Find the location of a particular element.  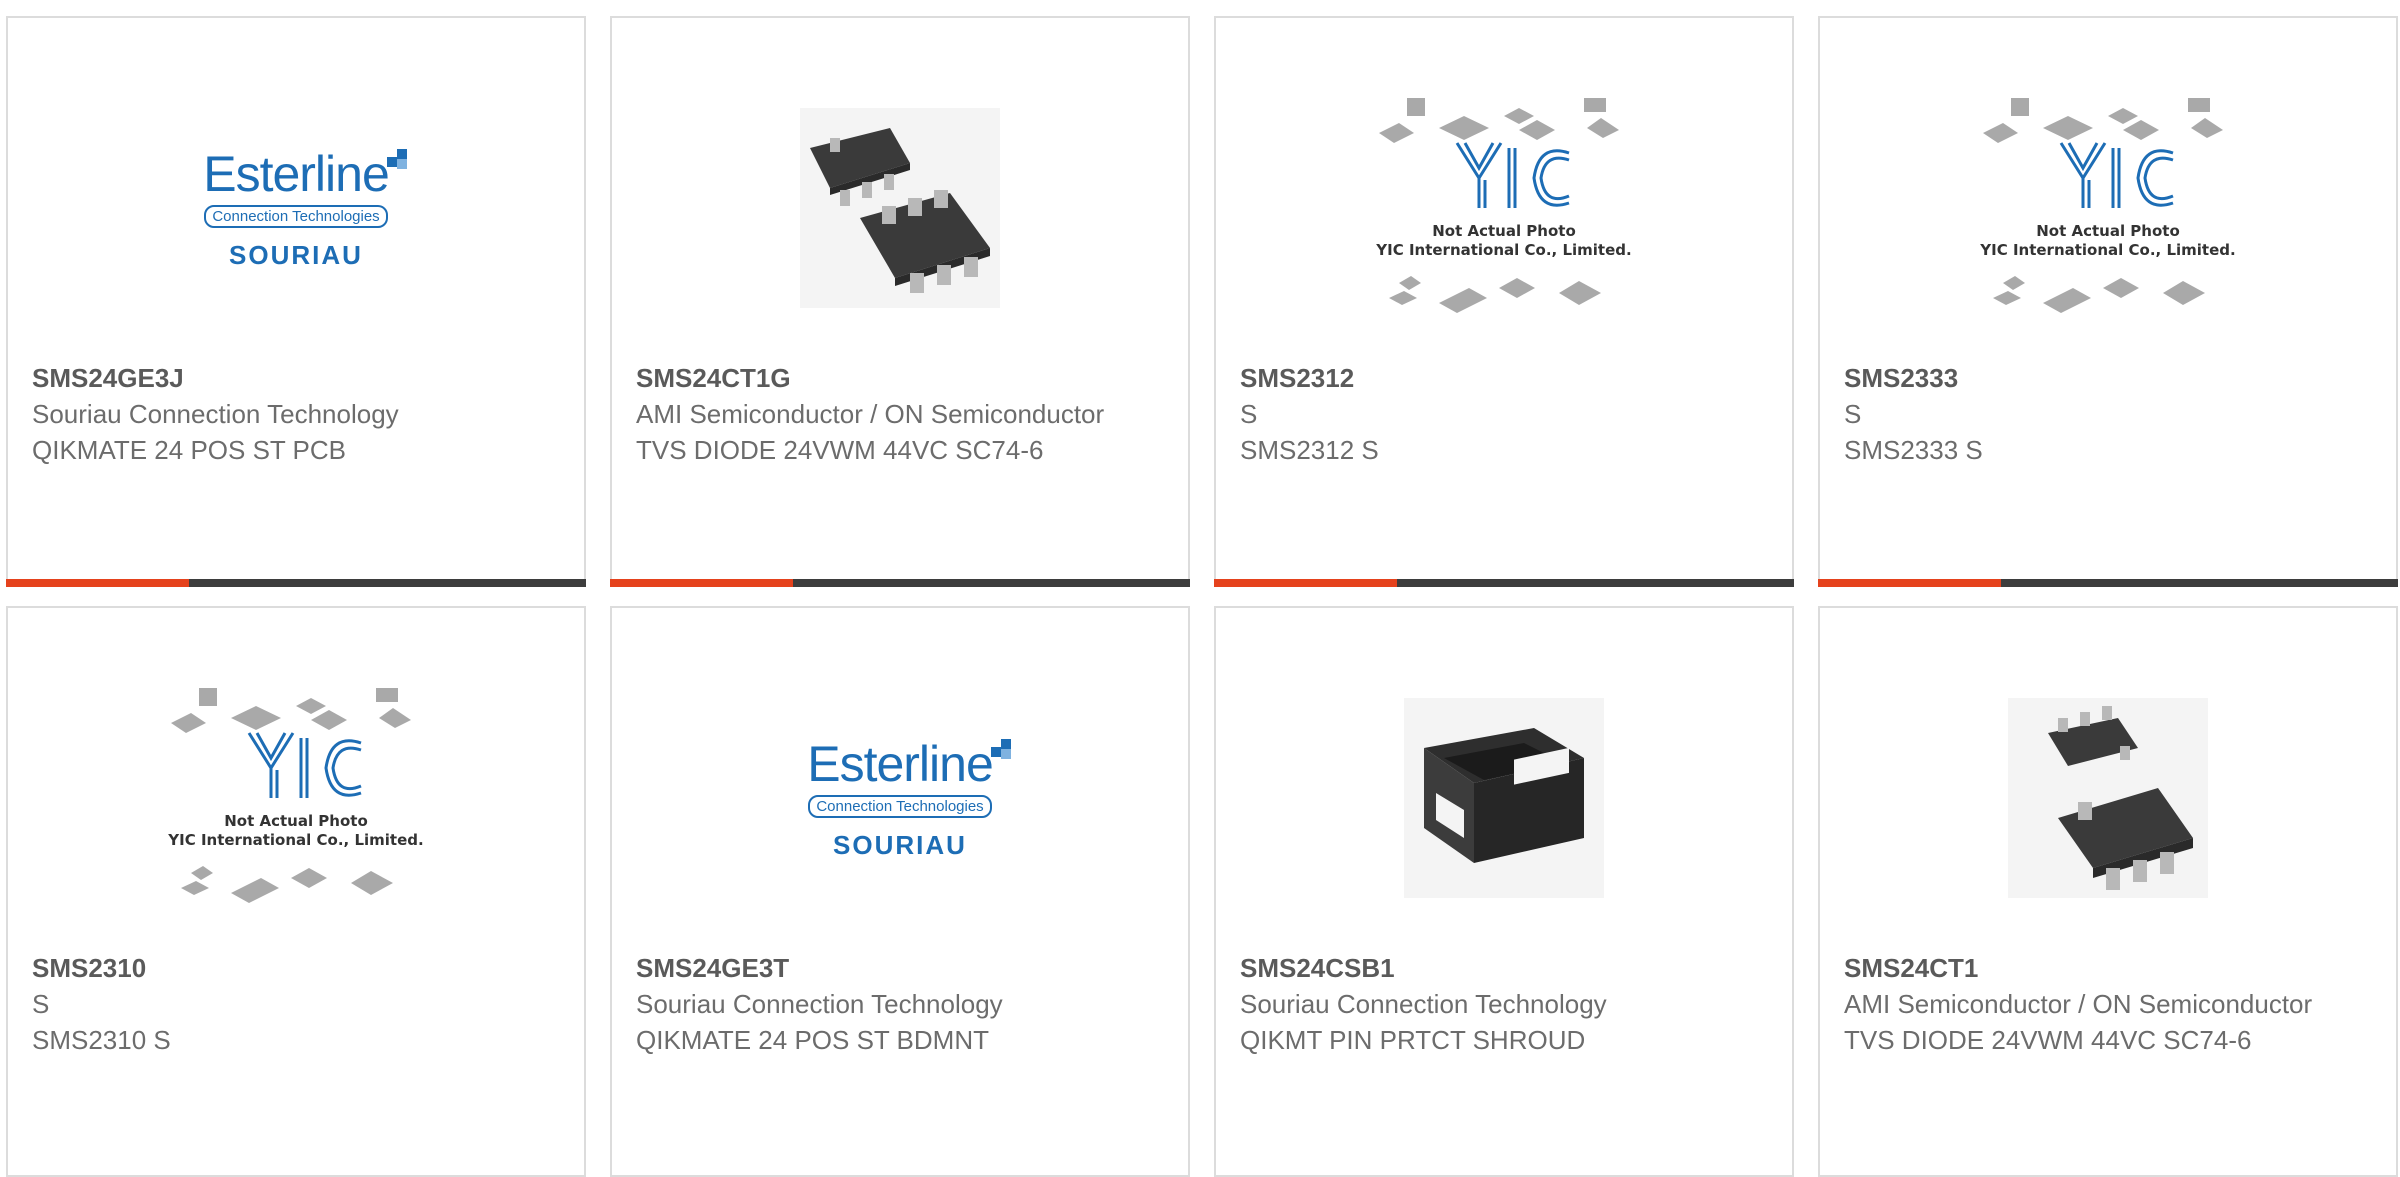

part-number-link: SMS24CT1 is located at coordinates (2108, 968).